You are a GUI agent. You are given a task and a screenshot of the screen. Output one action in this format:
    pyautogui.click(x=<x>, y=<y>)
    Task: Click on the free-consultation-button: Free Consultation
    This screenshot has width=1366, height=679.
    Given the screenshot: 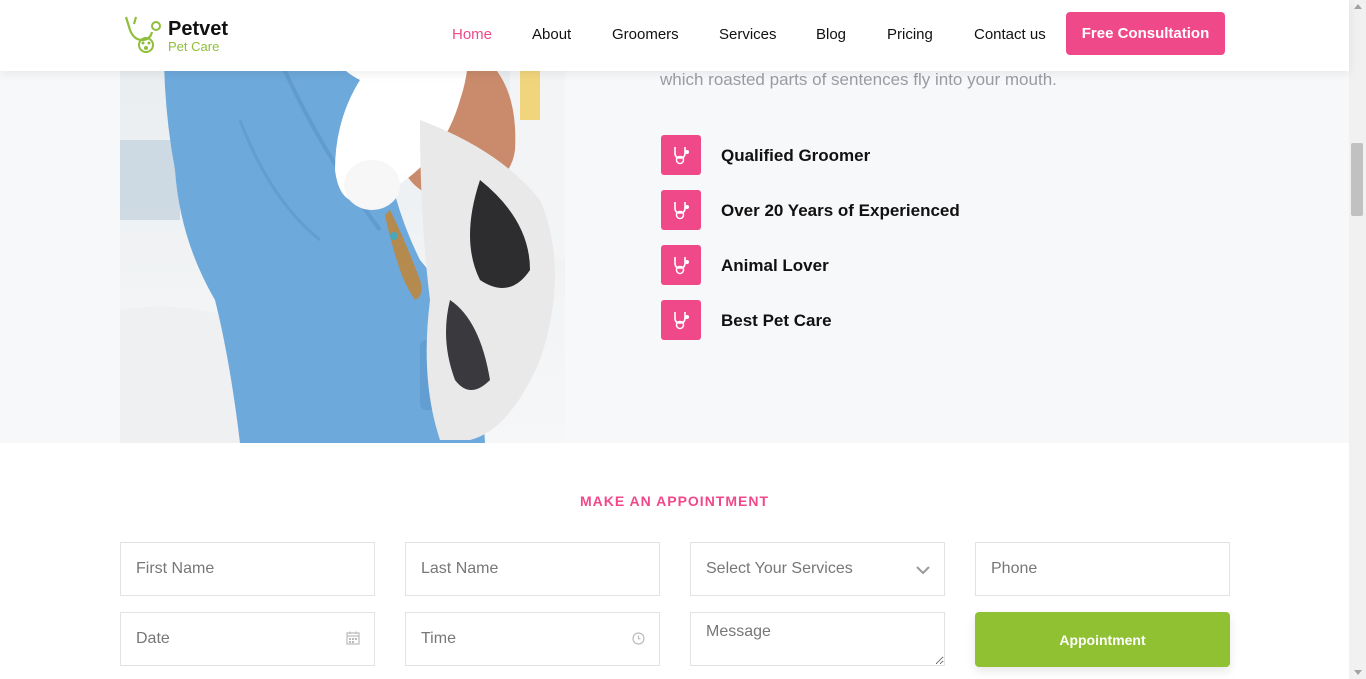 What is the action you would take?
    pyautogui.click(x=1145, y=33)
    